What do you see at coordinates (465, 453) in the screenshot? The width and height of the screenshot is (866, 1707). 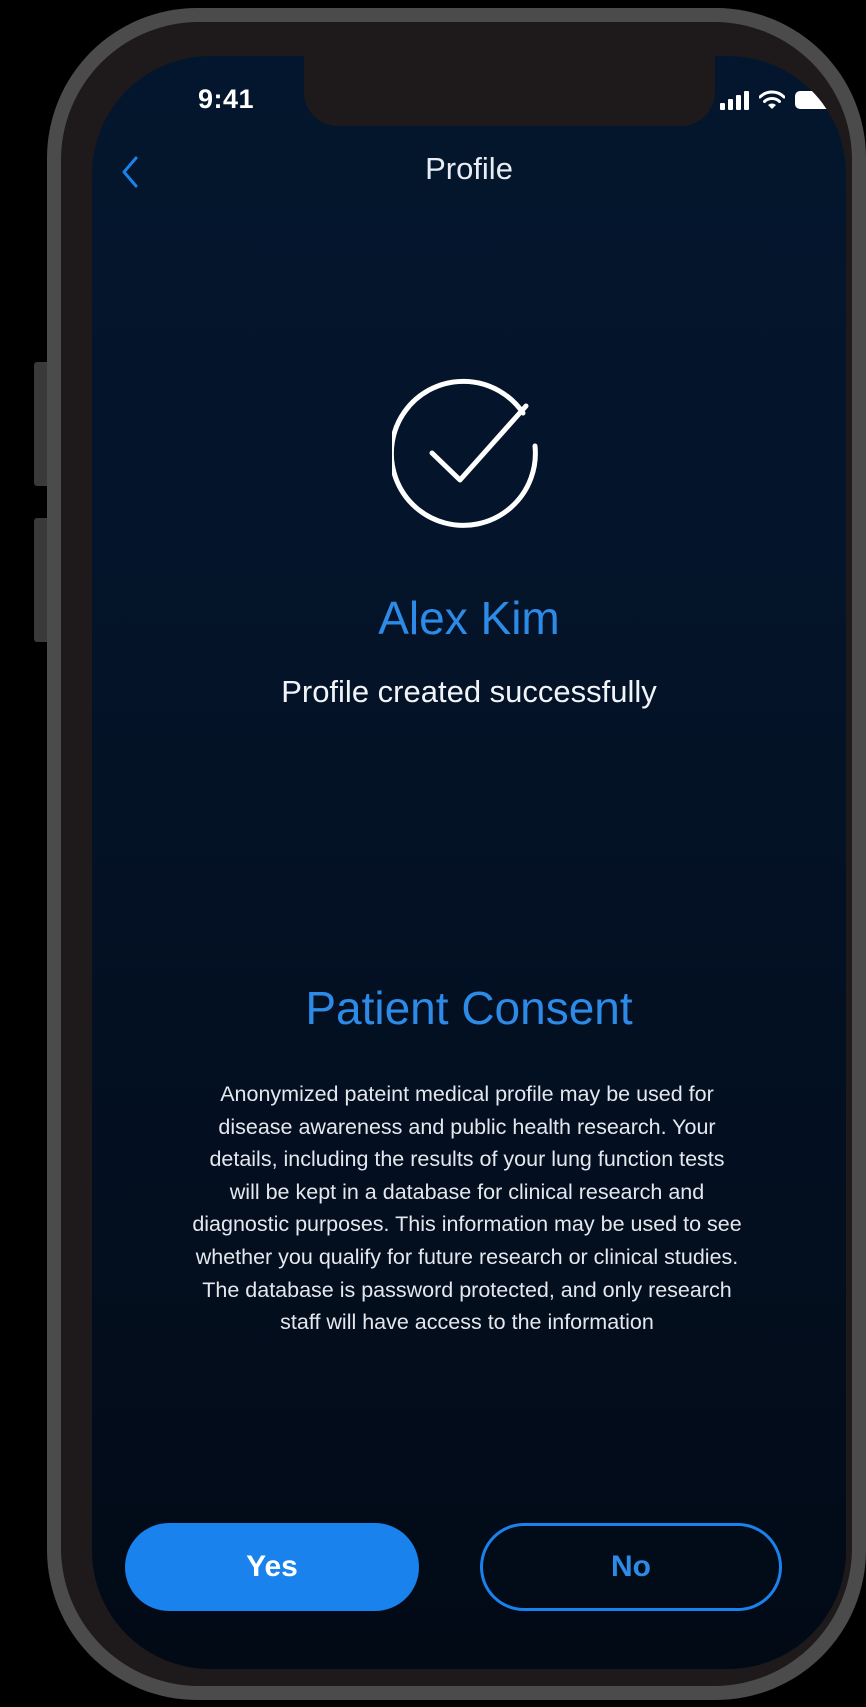 I see `checkmark-circle-icon` at bounding box center [465, 453].